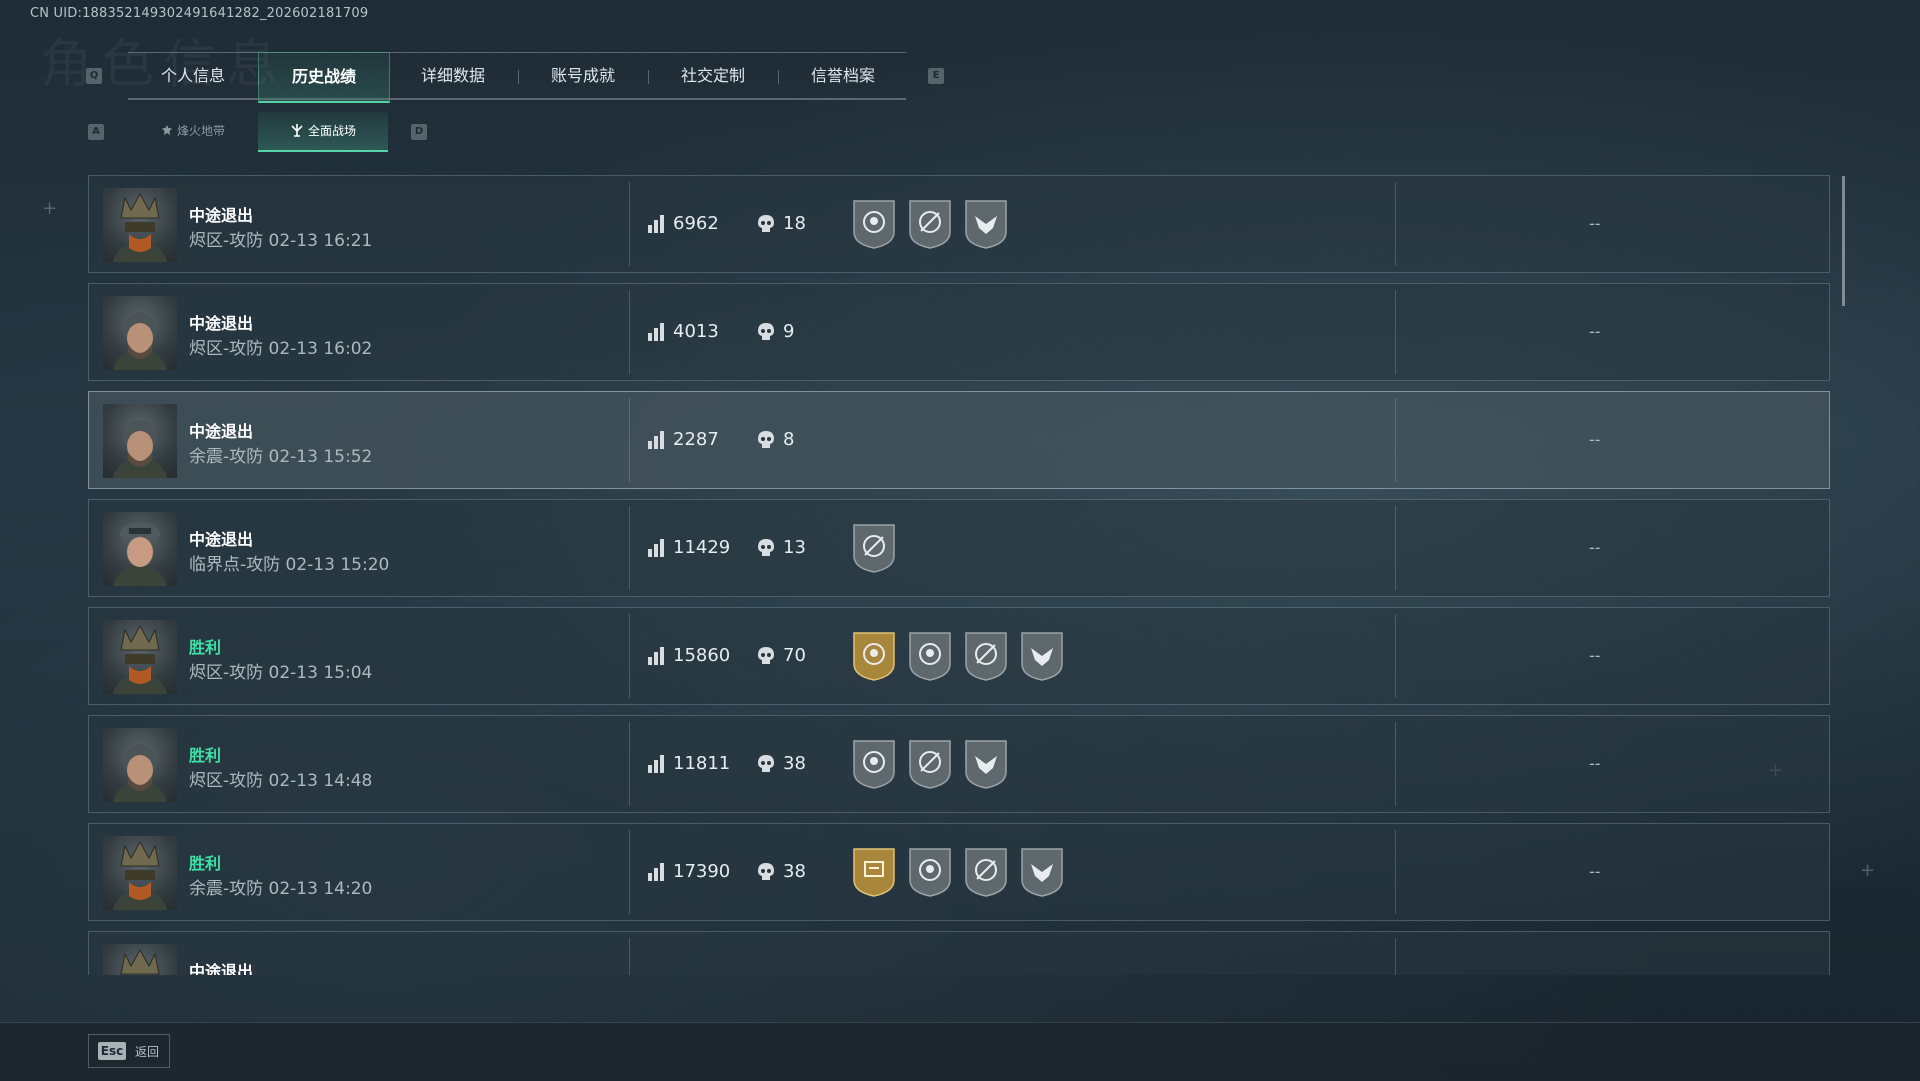  What do you see at coordinates (794, 223) in the screenshot?
I see `match-kills: 18` at bounding box center [794, 223].